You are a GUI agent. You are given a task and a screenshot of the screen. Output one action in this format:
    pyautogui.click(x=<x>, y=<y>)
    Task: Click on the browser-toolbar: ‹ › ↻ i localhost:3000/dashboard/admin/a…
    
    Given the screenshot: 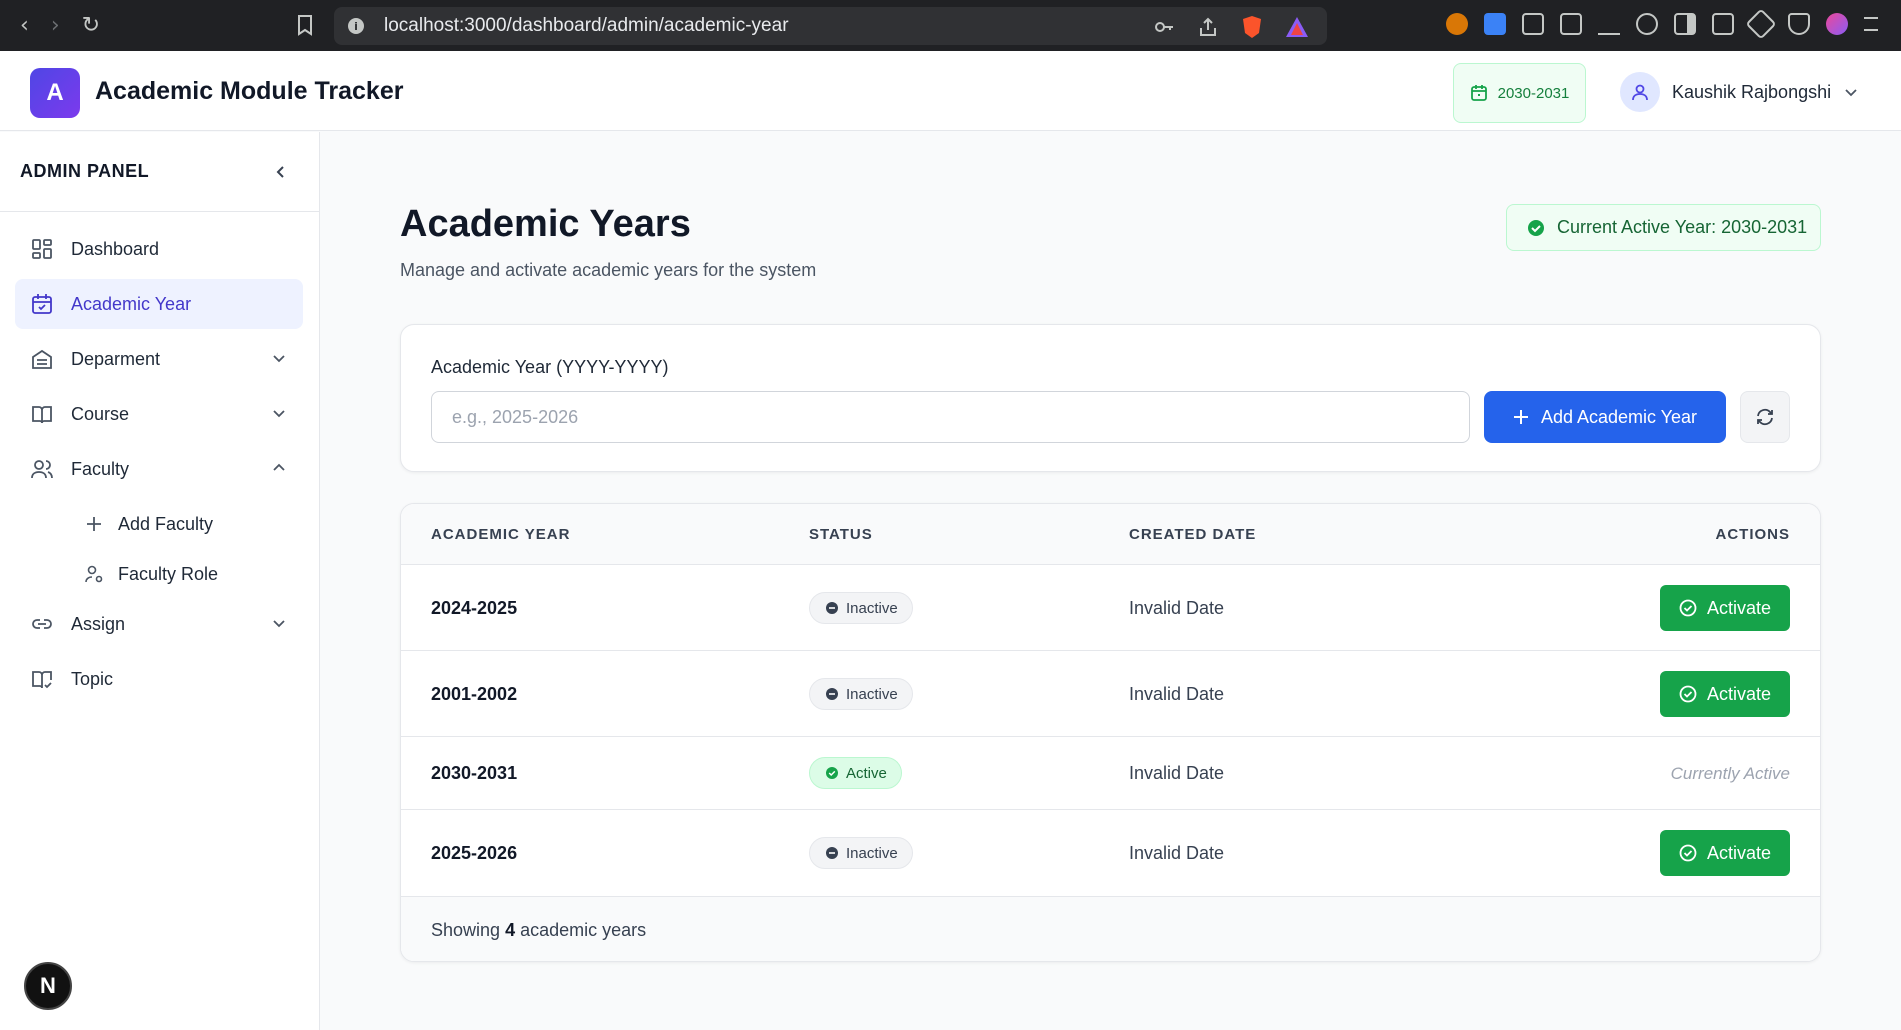 What is the action you would take?
    pyautogui.click(x=950, y=25)
    